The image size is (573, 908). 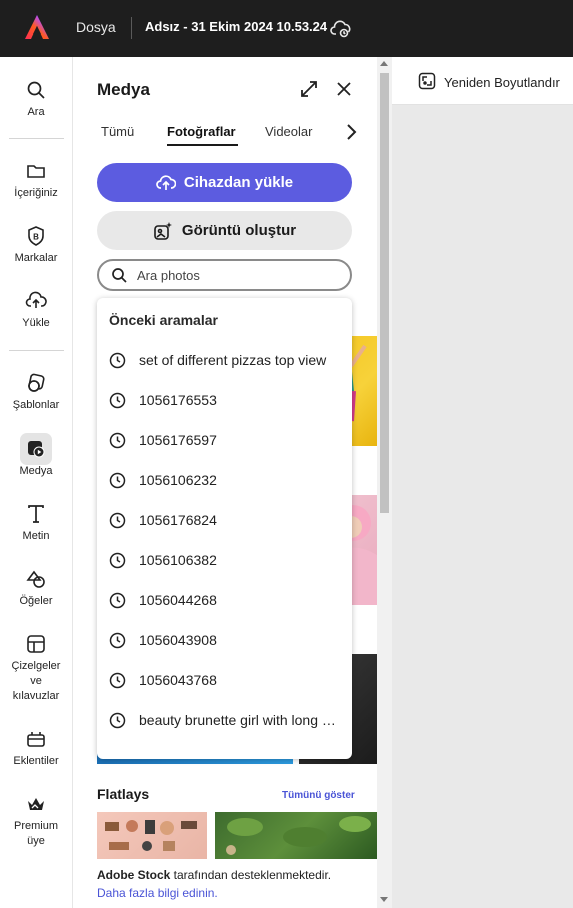 I want to click on generate-image-button: Görüntü oluştur, so click(x=224, y=230).